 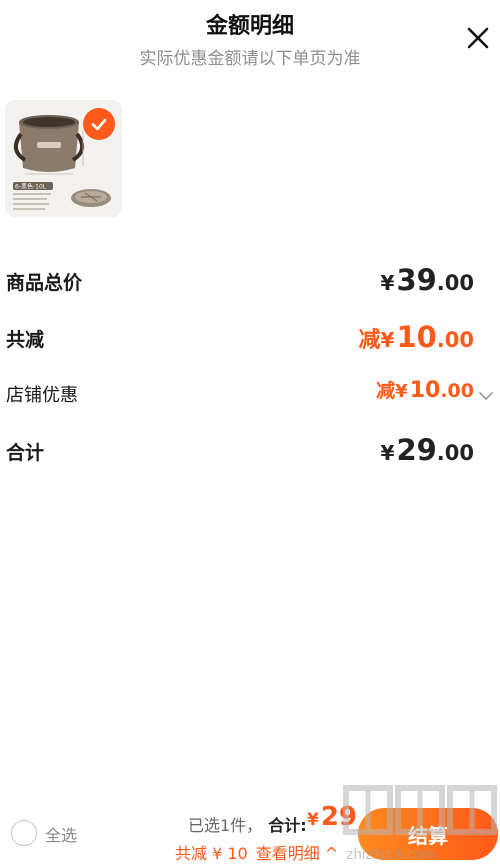 What do you see at coordinates (25, 453) in the screenshot?
I see `grand-total-label: 合计` at bounding box center [25, 453].